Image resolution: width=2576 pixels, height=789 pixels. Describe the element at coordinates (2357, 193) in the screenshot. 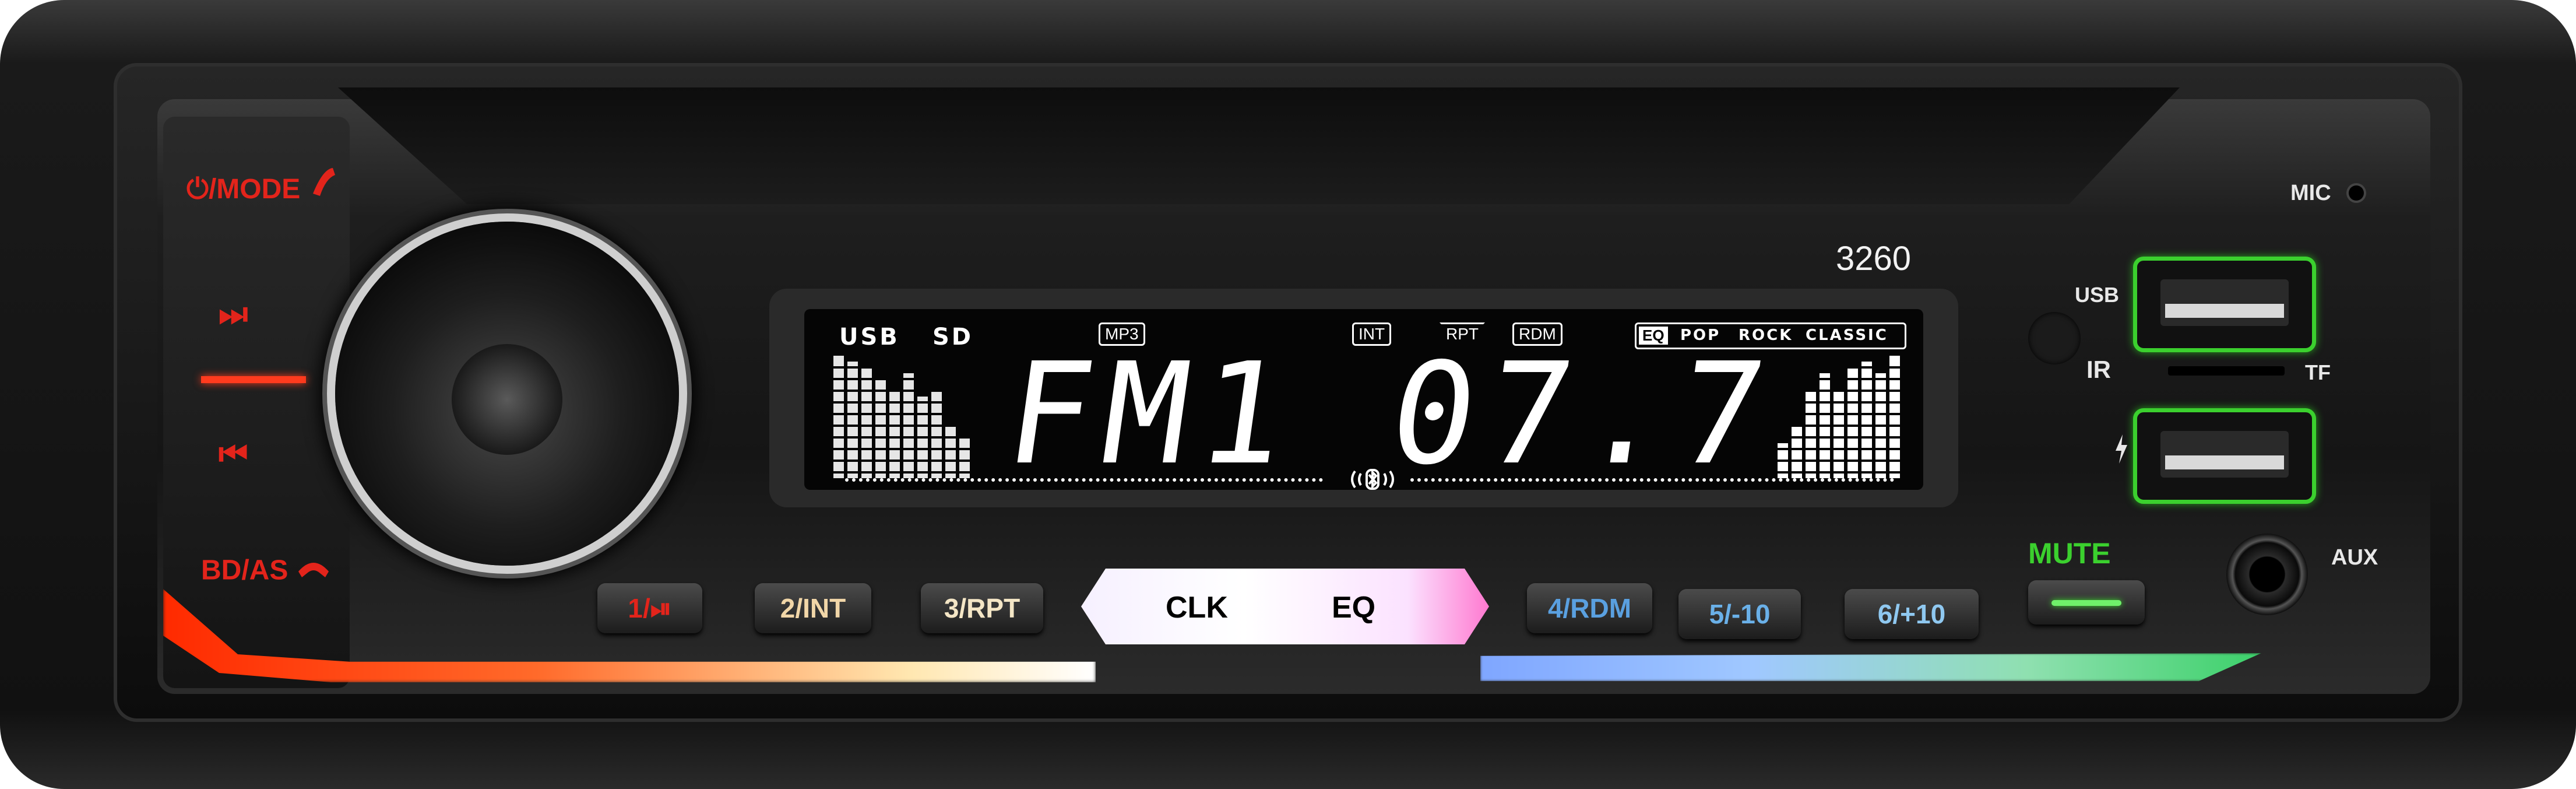

I see `microphone-hole` at that location.